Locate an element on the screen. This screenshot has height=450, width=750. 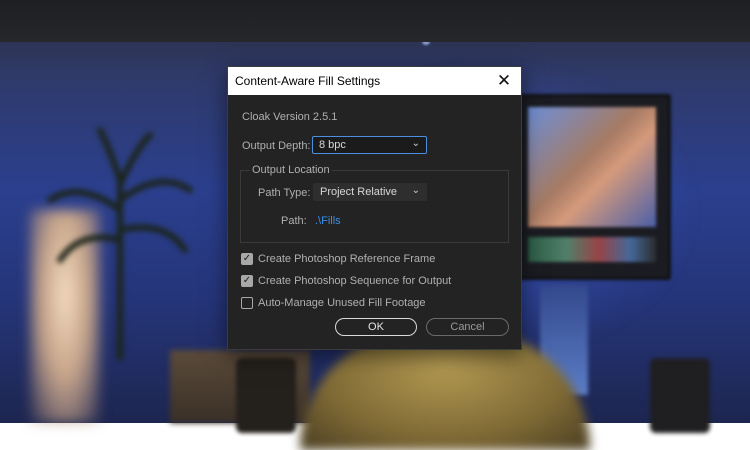
close-button: ✕ is located at coordinates (504, 81).